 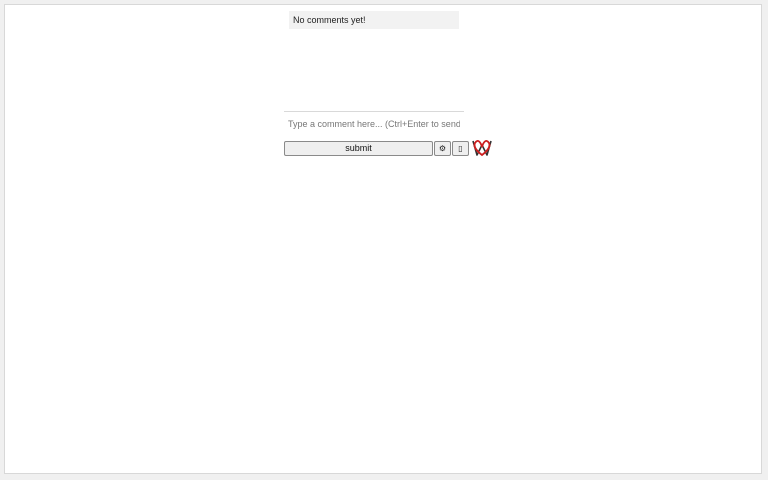 I want to click on comments-list: No comments yet!, so click(x=374, y=20).